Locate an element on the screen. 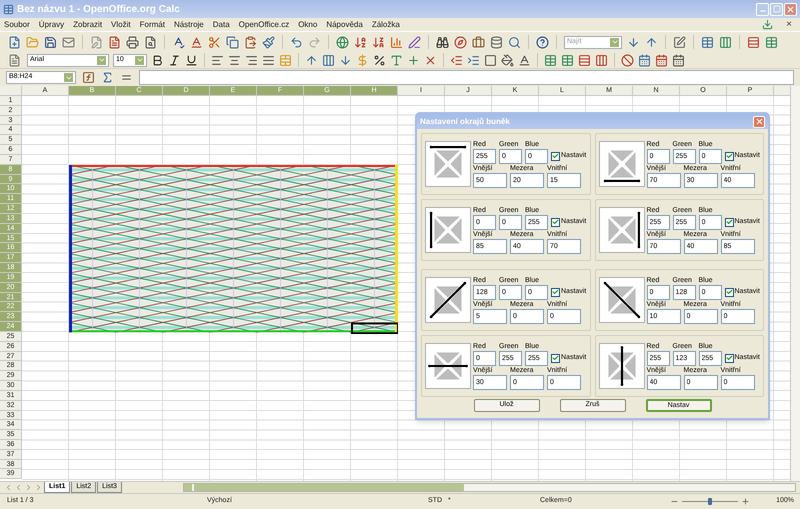 The height and width of the screenshot is (509, 800). help-icon is located at coordinates (542, 42).